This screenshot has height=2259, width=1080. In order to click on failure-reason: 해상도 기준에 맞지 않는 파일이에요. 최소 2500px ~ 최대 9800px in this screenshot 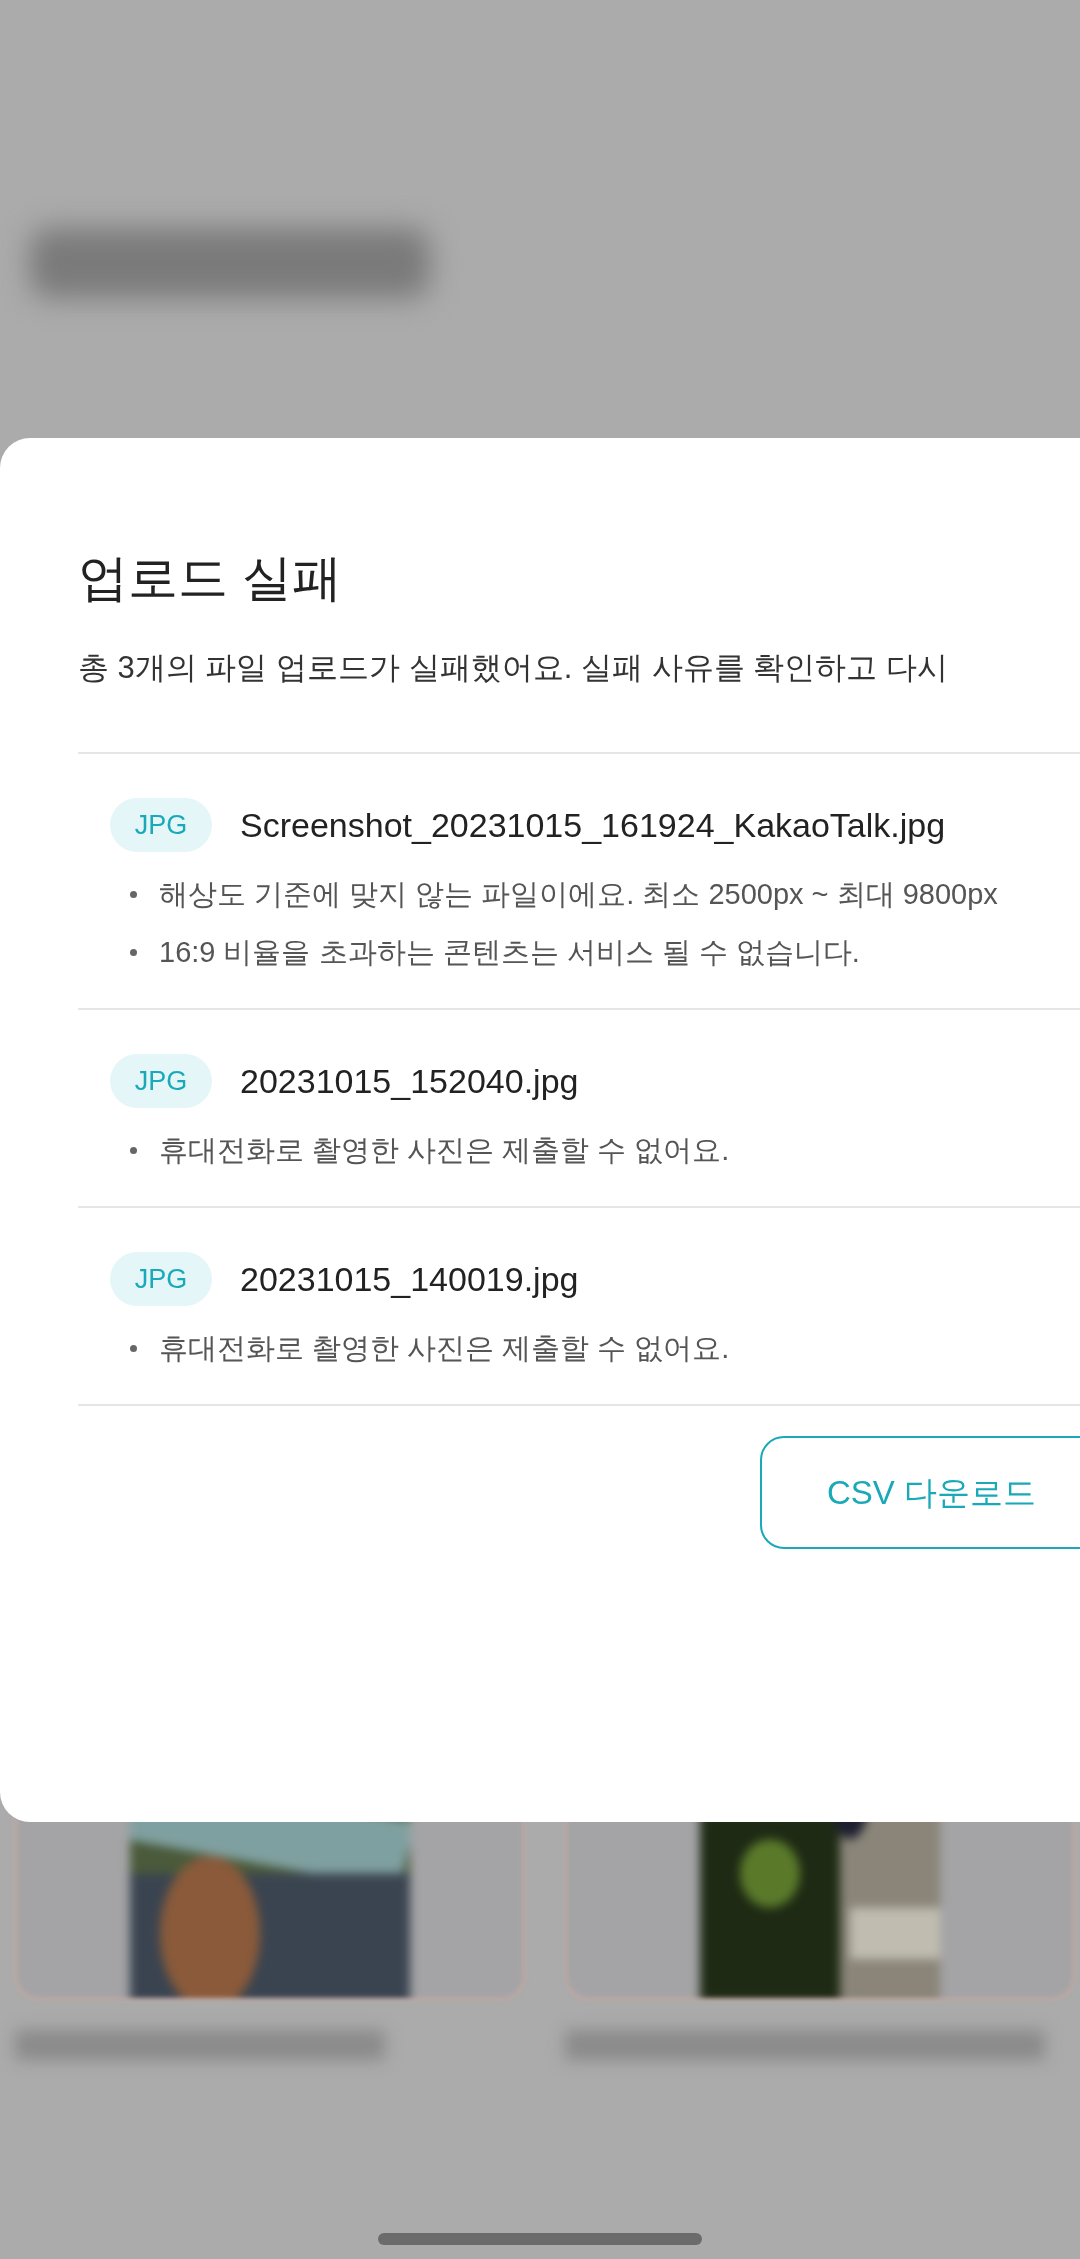, I will do `click(578, 894)`.